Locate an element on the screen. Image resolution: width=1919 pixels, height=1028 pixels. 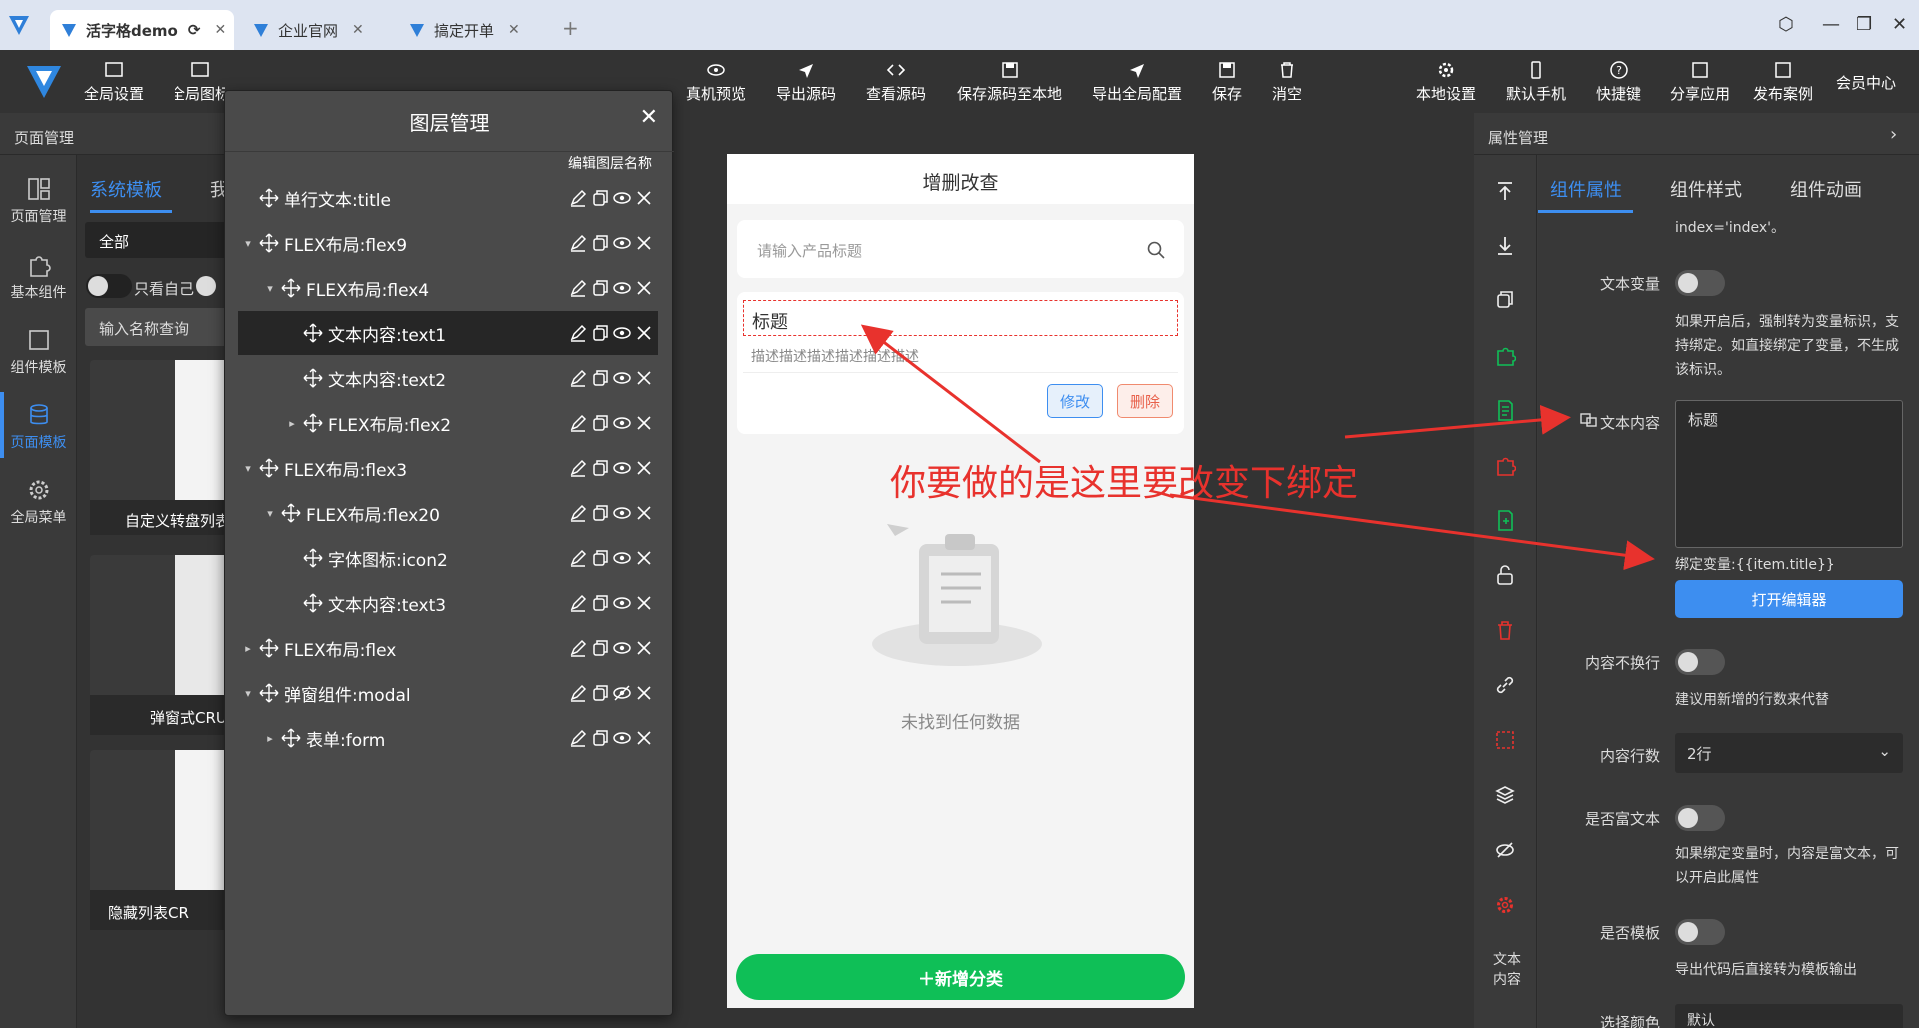
tab-component-style: 组件样式 is located at coordinates (1706, 189).